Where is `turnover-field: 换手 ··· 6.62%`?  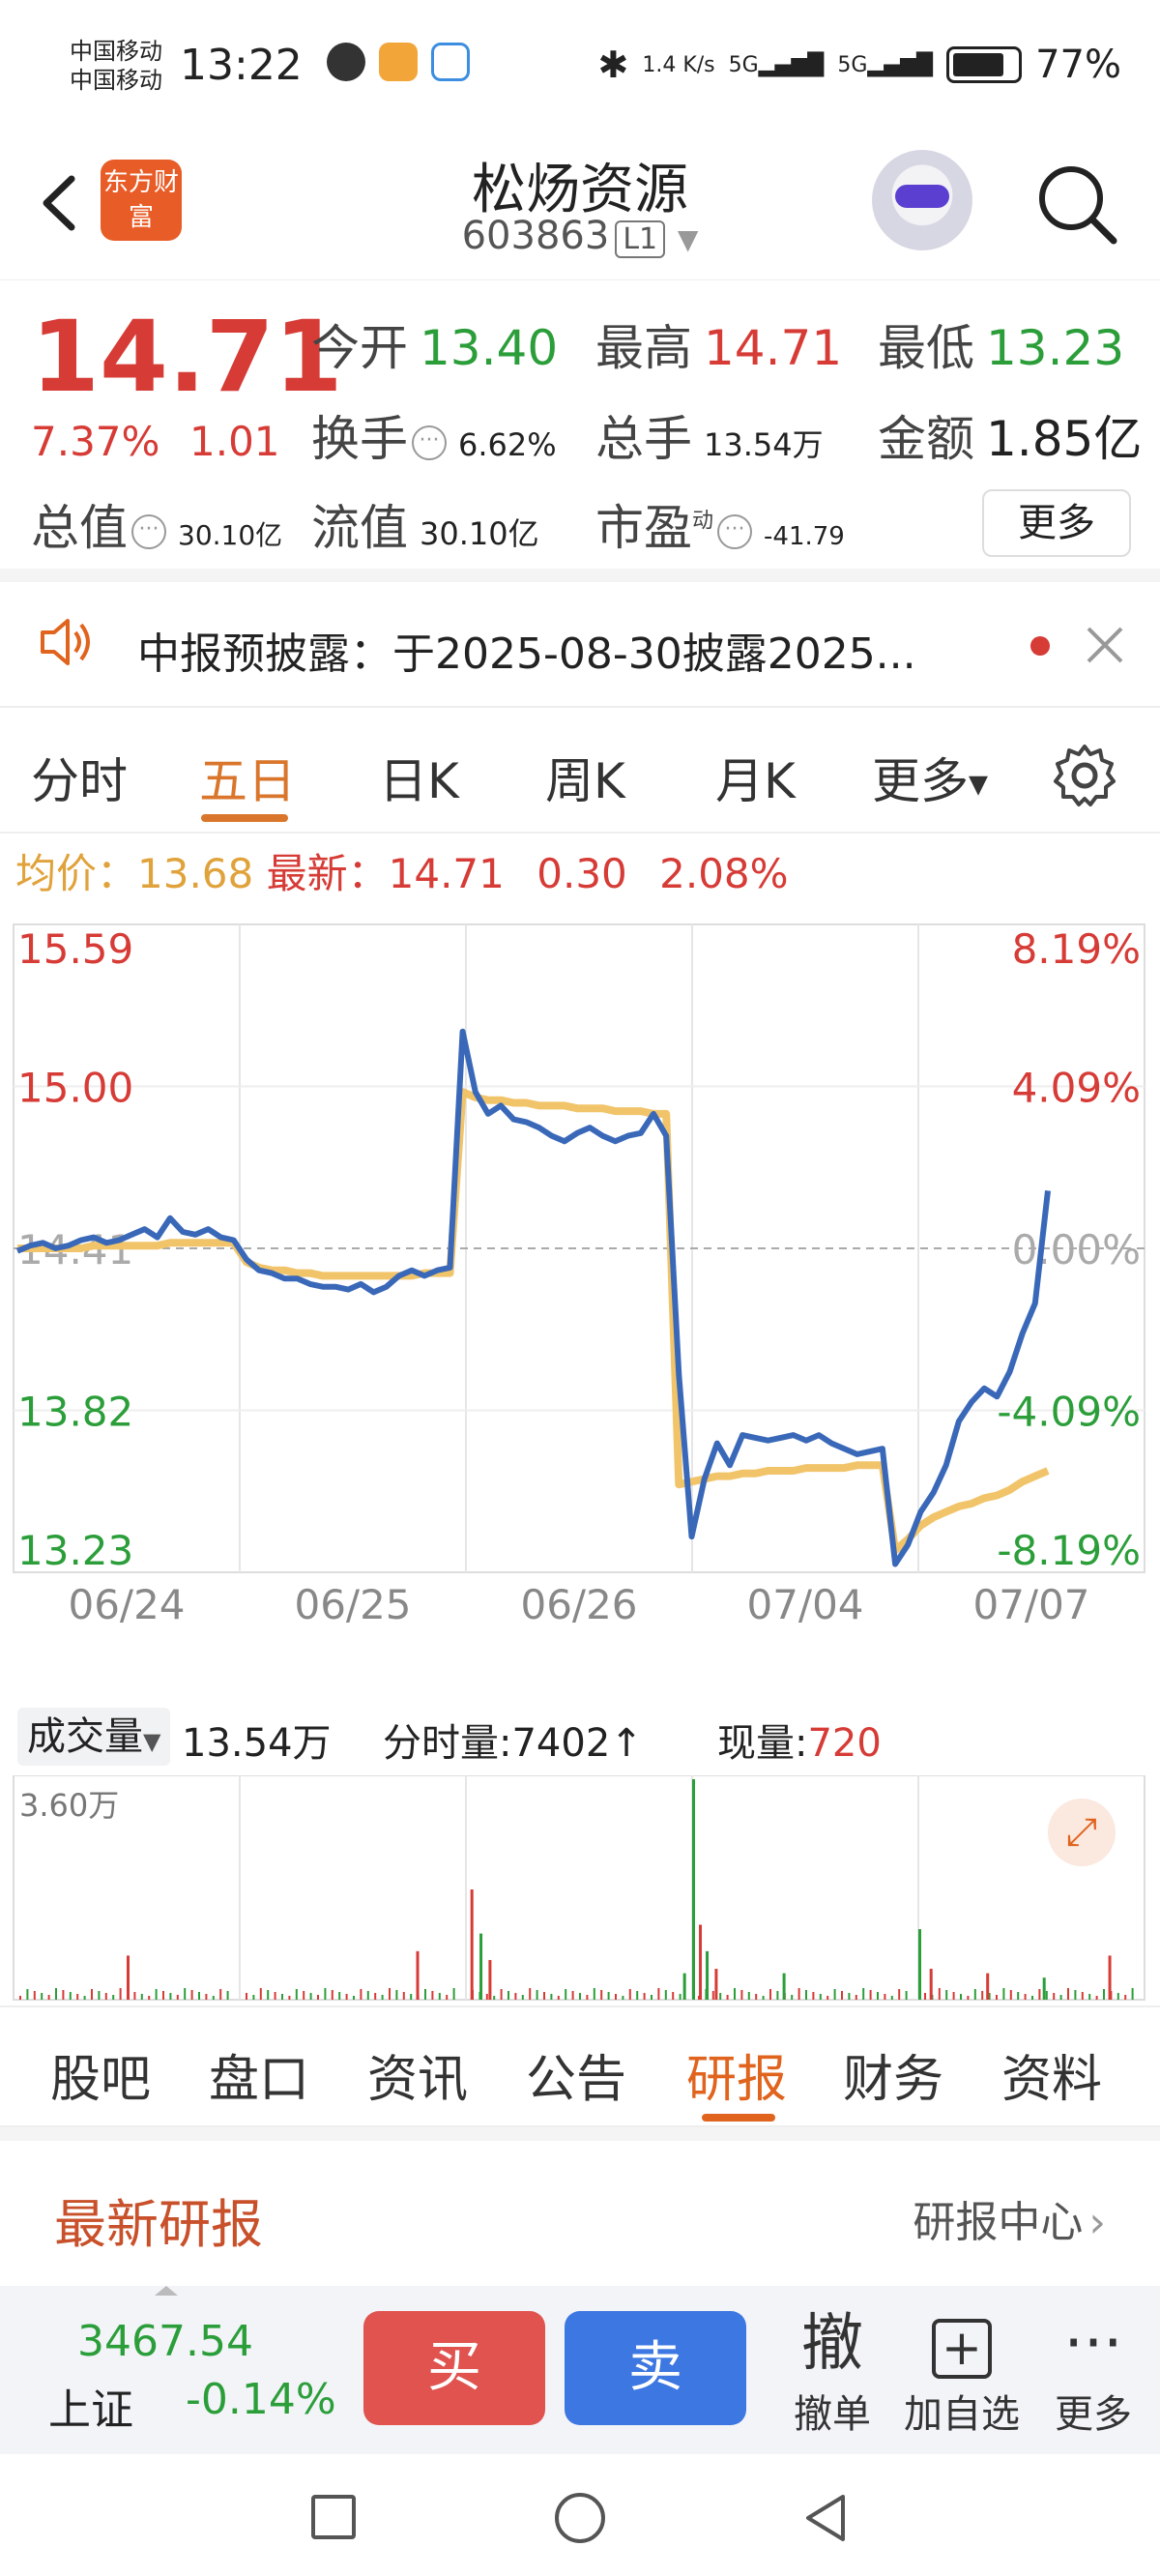
turnover-field: 换手 ··· 6.62% is located at coordinates (434, 439).